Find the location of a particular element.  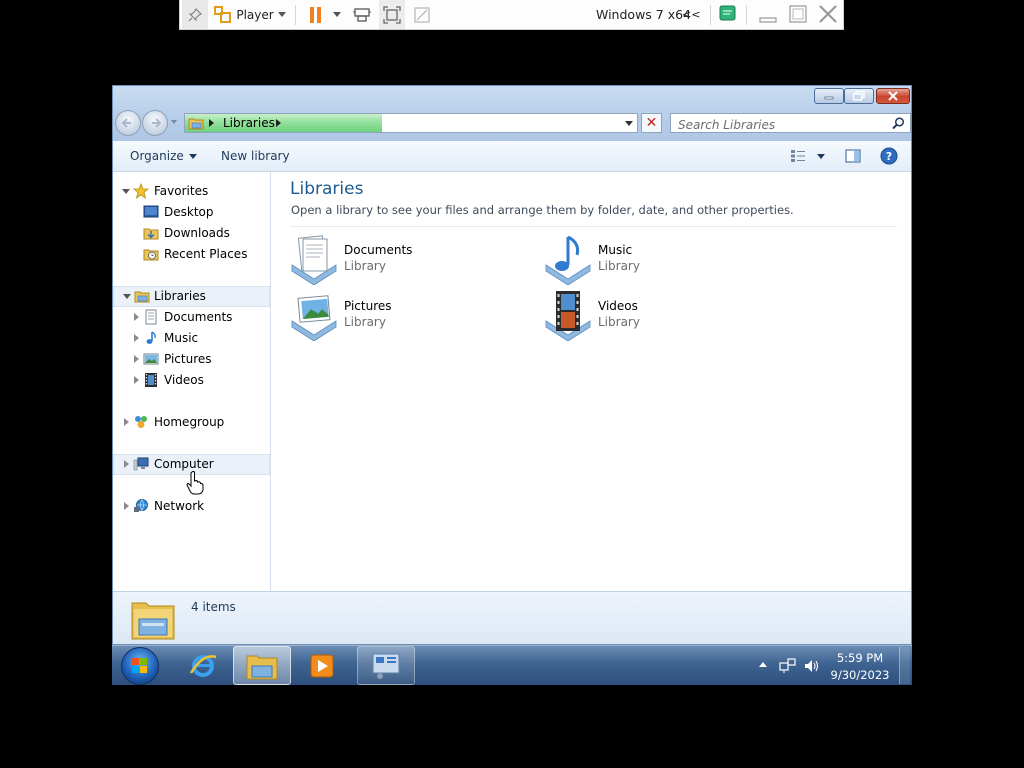

nav-desktop-label: Desktop is located at coordinates (189, 212).